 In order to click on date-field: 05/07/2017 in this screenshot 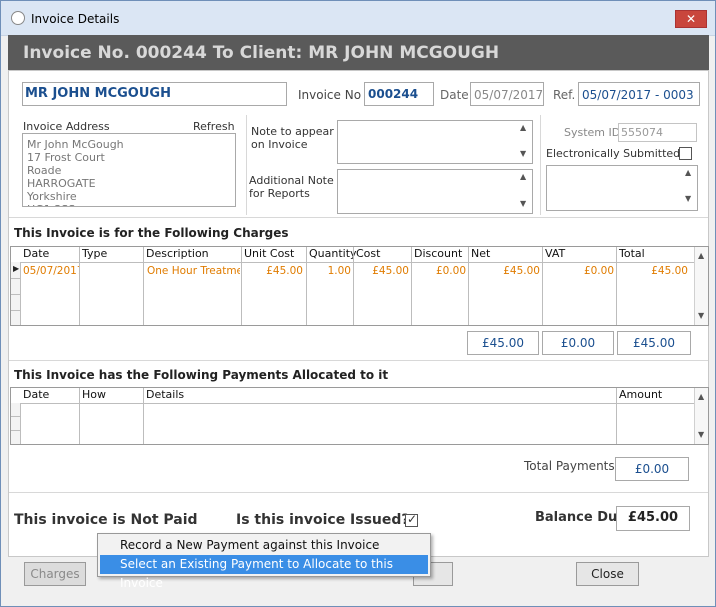, I will do `click(507, 94)`.